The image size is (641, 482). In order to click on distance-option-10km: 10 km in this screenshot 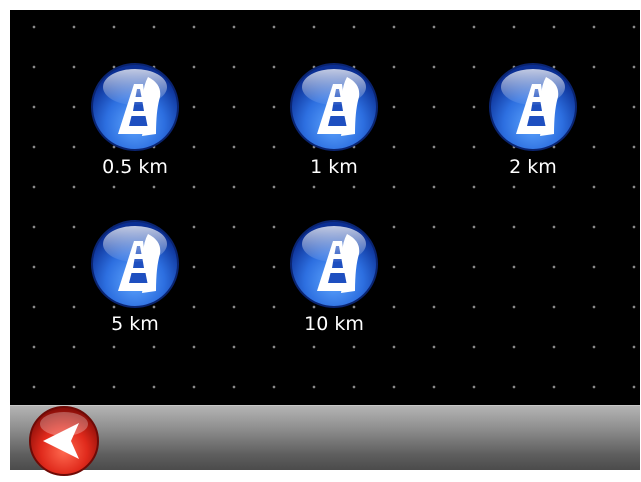, I will do `click(334, 279)`.